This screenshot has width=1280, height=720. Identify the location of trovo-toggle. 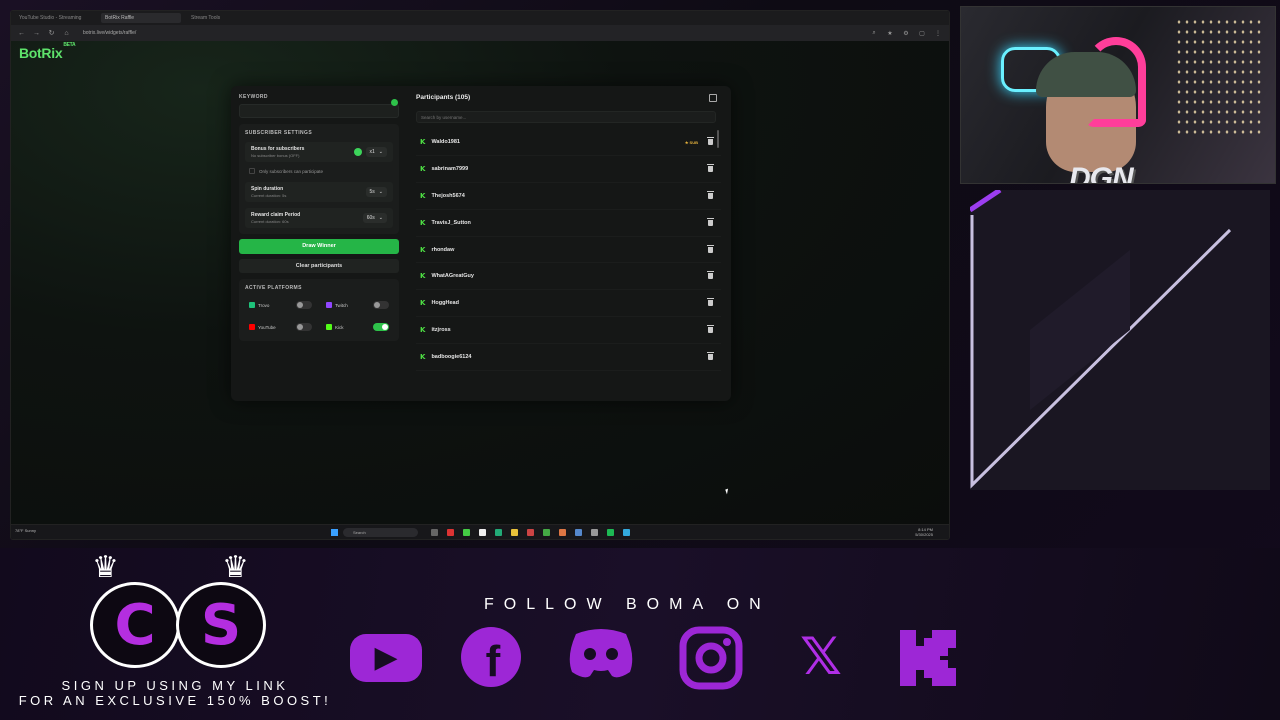
(304, 305).